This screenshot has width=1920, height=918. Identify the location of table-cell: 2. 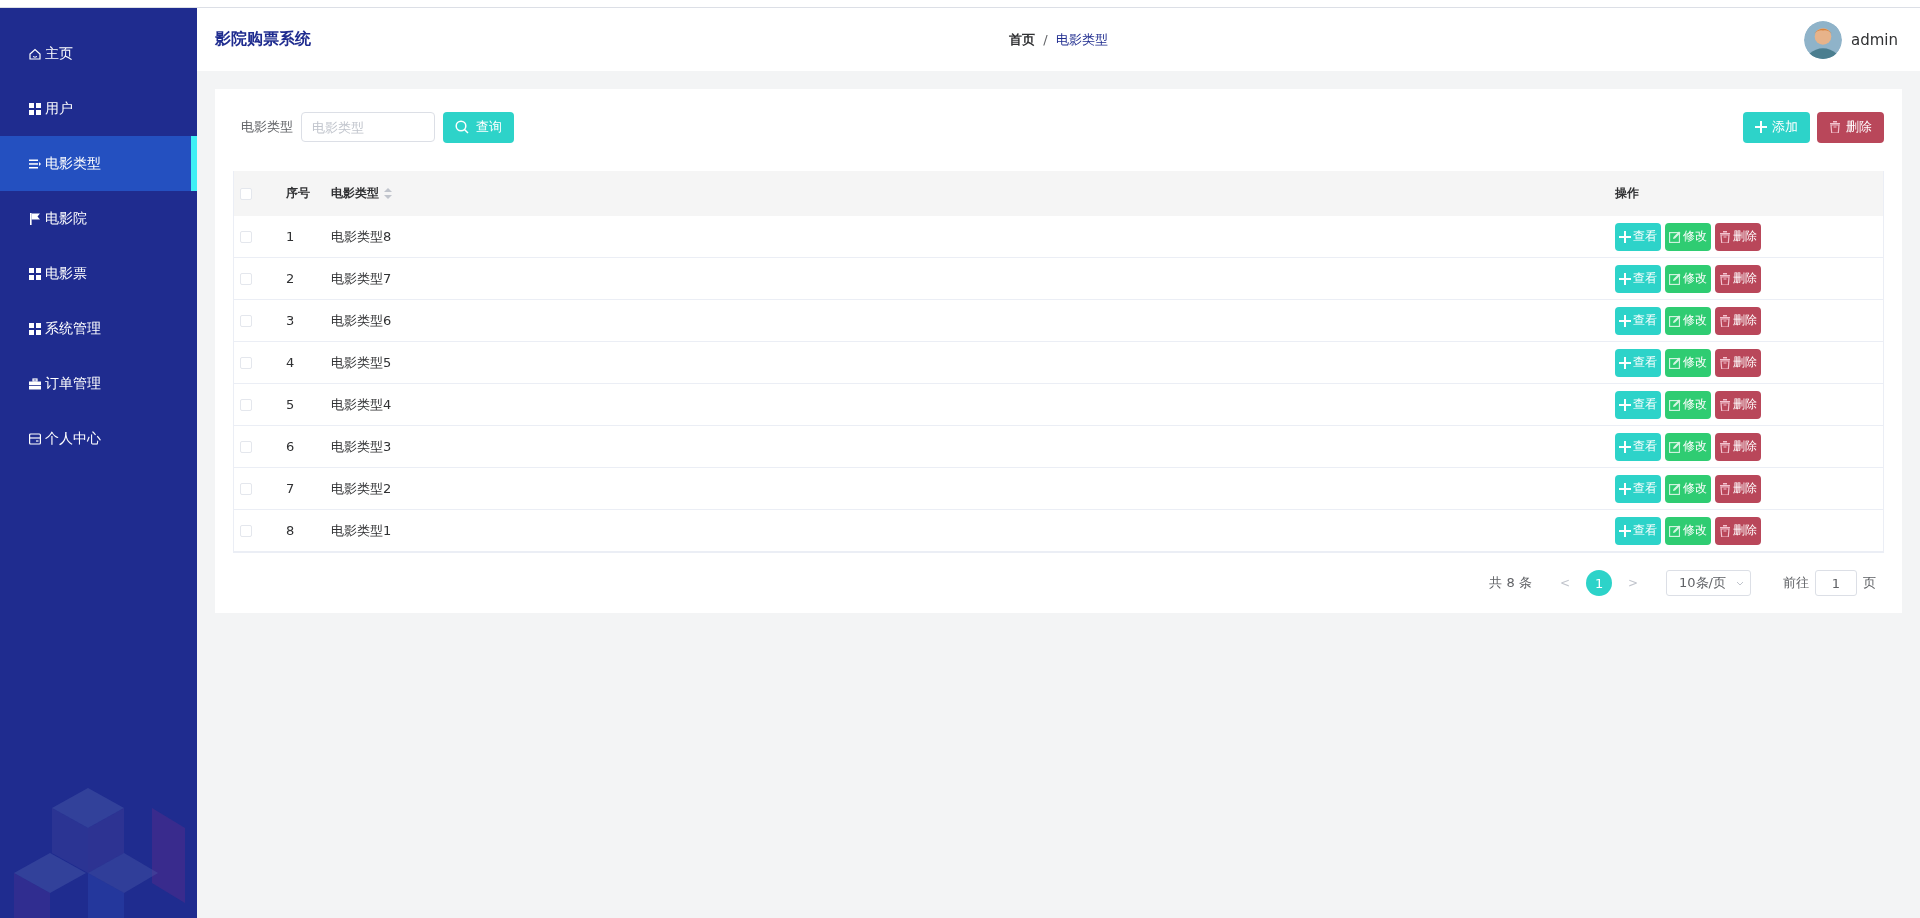
(290, 278).